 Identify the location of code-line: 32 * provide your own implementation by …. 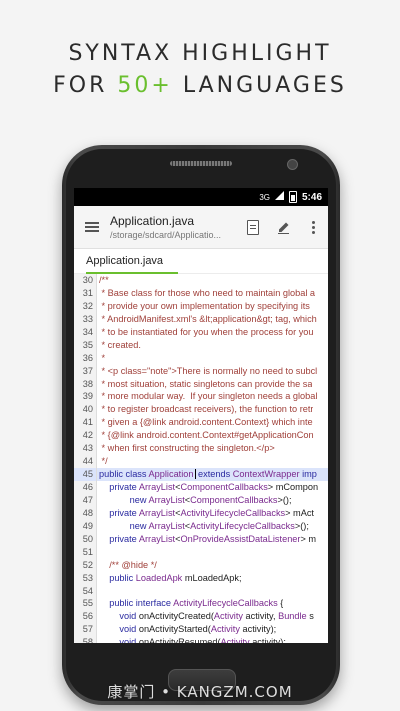
(201, 306).